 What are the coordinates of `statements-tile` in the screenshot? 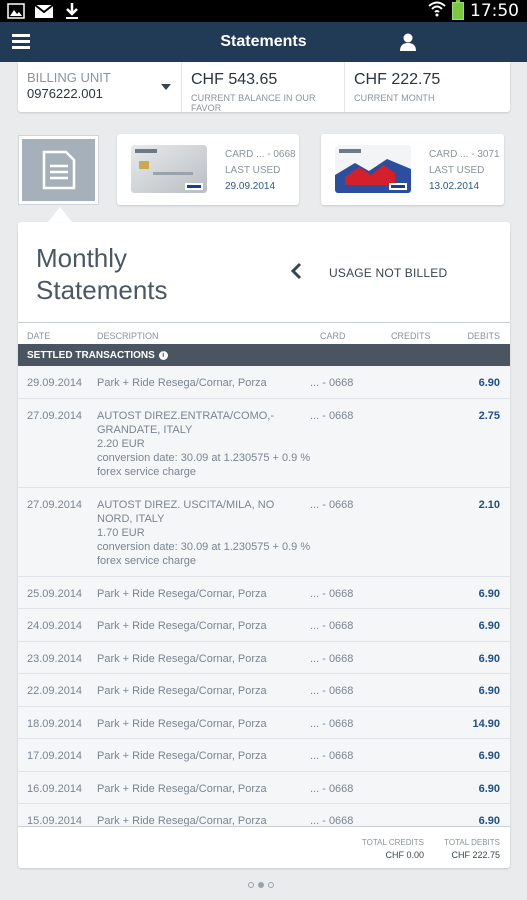 It's located at (58, 170).